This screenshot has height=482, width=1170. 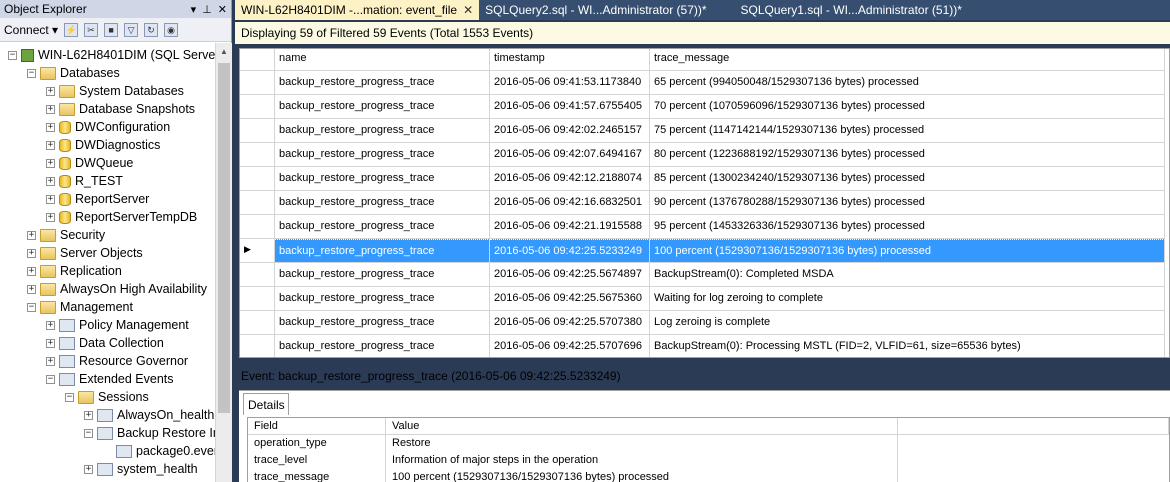 What do you see at coordinates (121, 217) in the screenshot?
I see `tree-node: + ReportServerTempDB` at bounding box center [121, 217].